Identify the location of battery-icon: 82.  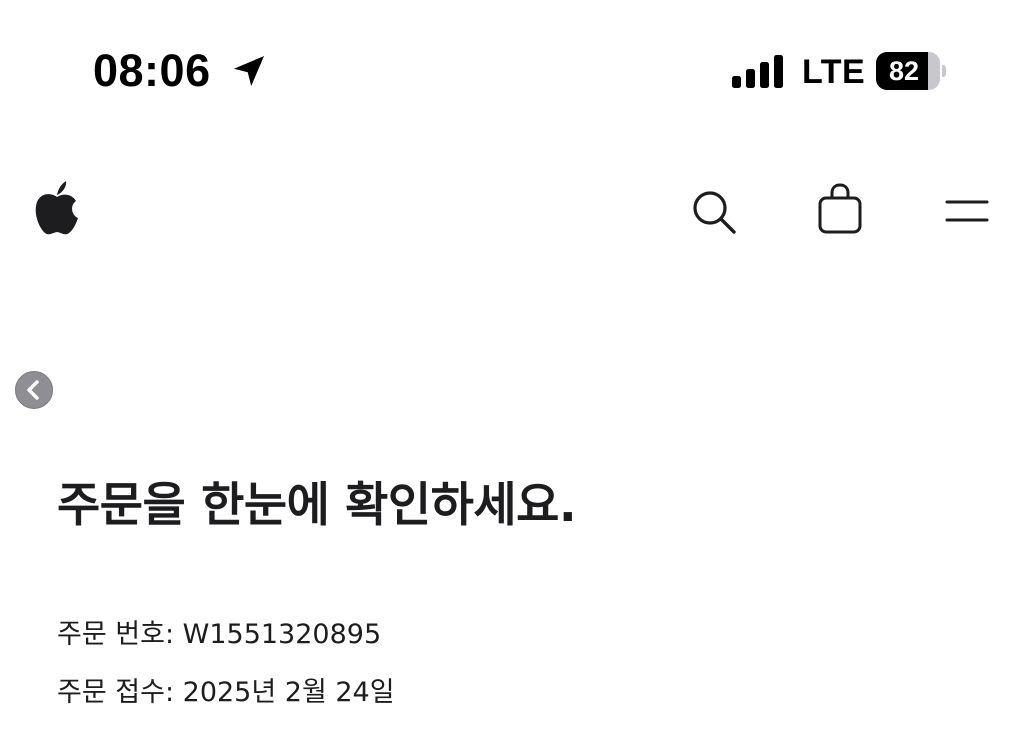
(911, 71).